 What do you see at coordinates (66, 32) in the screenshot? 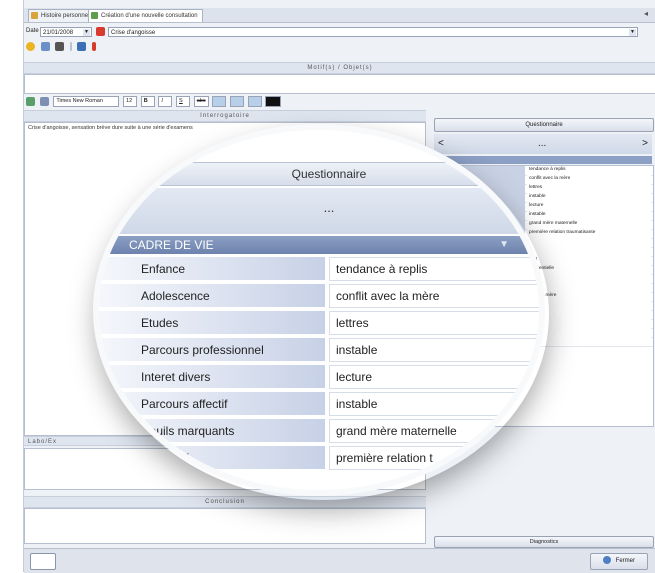
I see `date-input: 21/01/2008 ▼` at bounding box center [66, 32].